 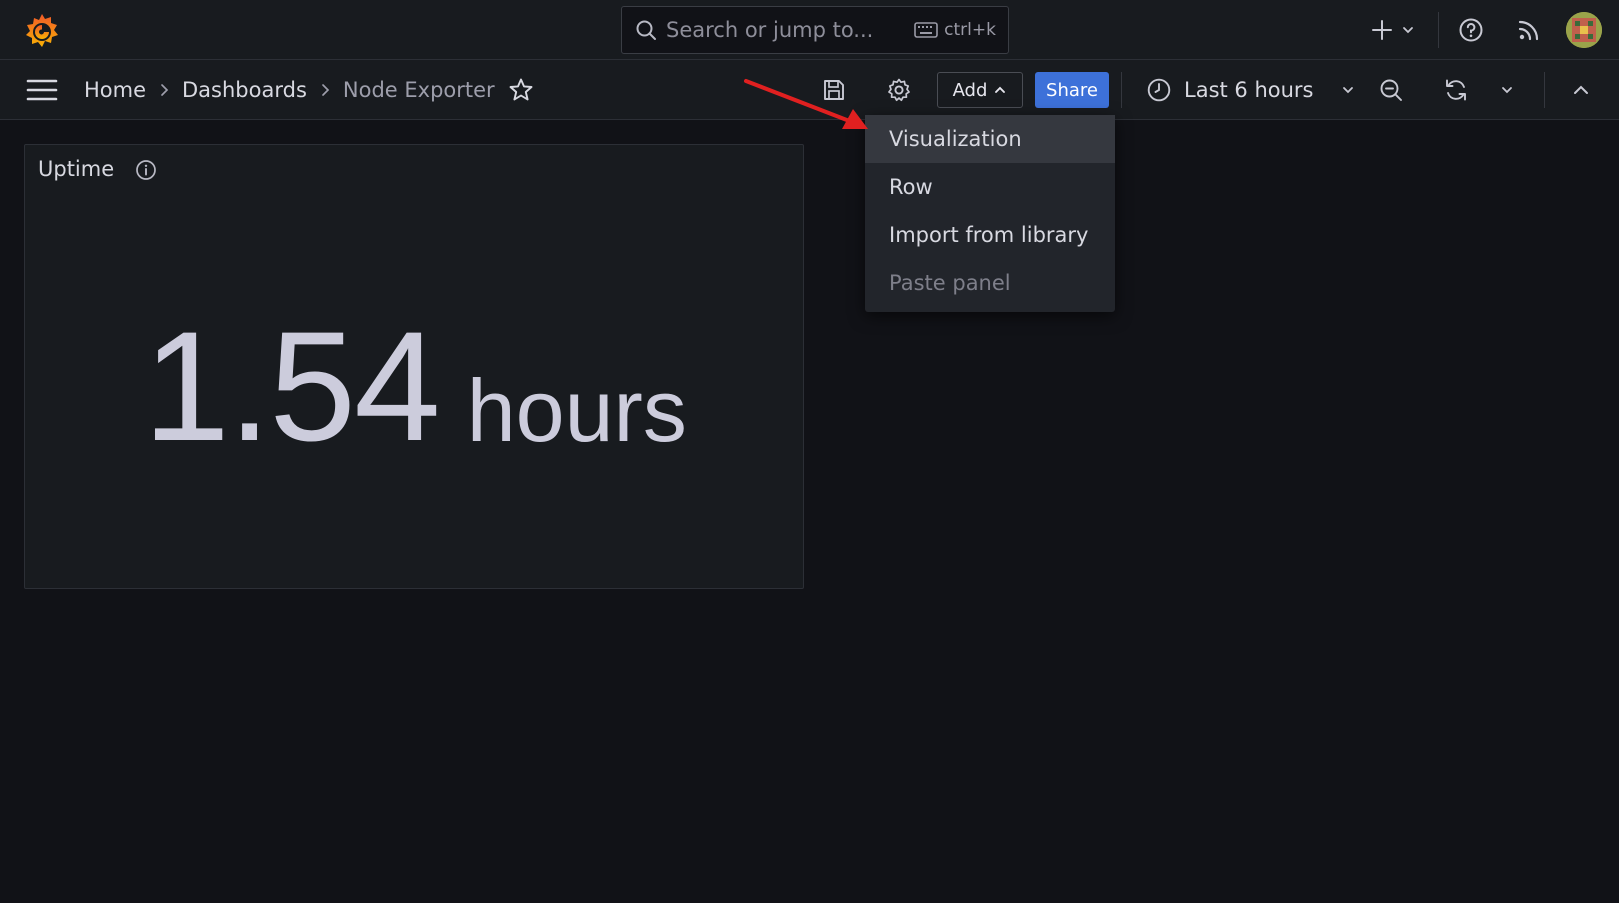 What do you see at coordinates (1159, 90) in the screenshot?
I see `clock-icon` at bounding box center [1159, 90].